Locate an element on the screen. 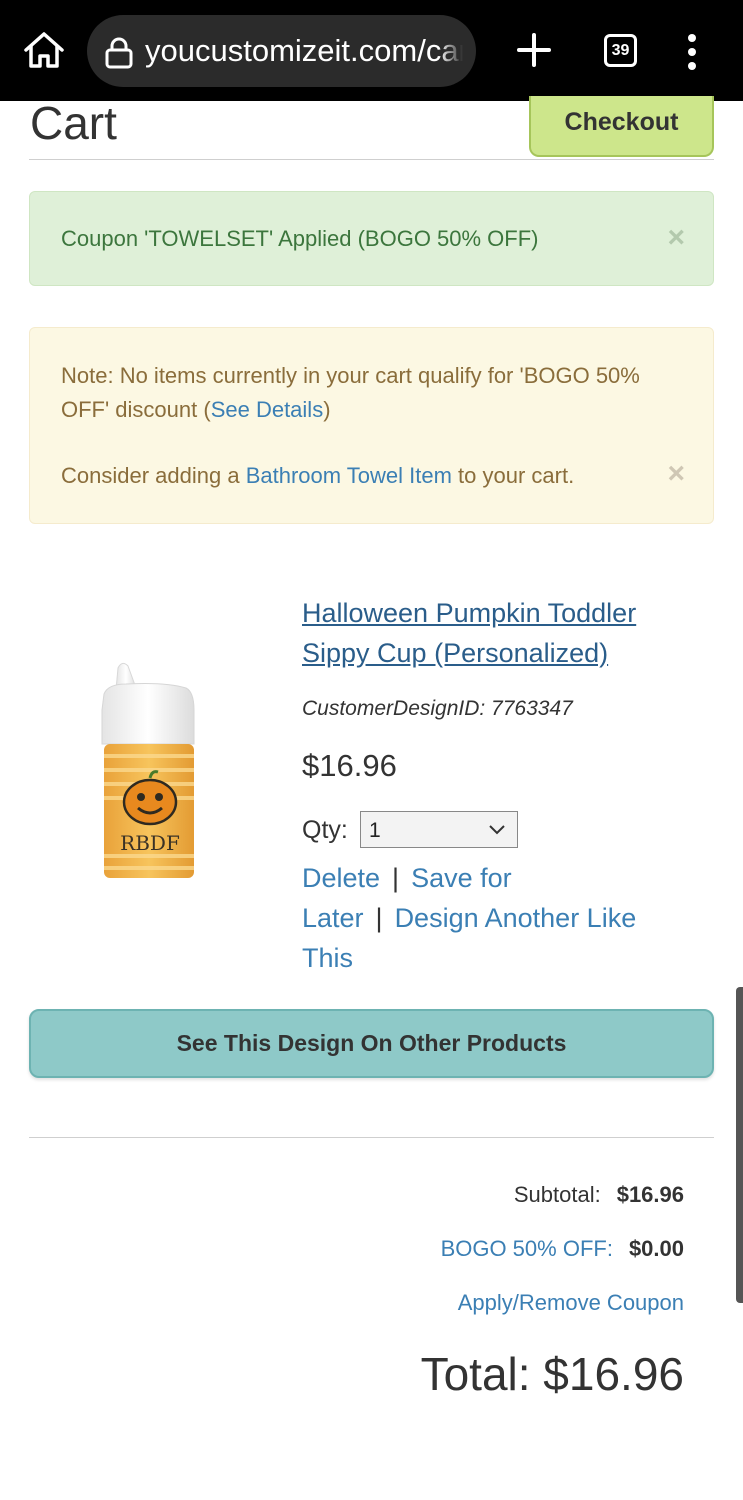  coupon-applied-message: Coupon 'TOWELSET' Applied (BOGO 50% OFF) is located at coordinates (300, 238).